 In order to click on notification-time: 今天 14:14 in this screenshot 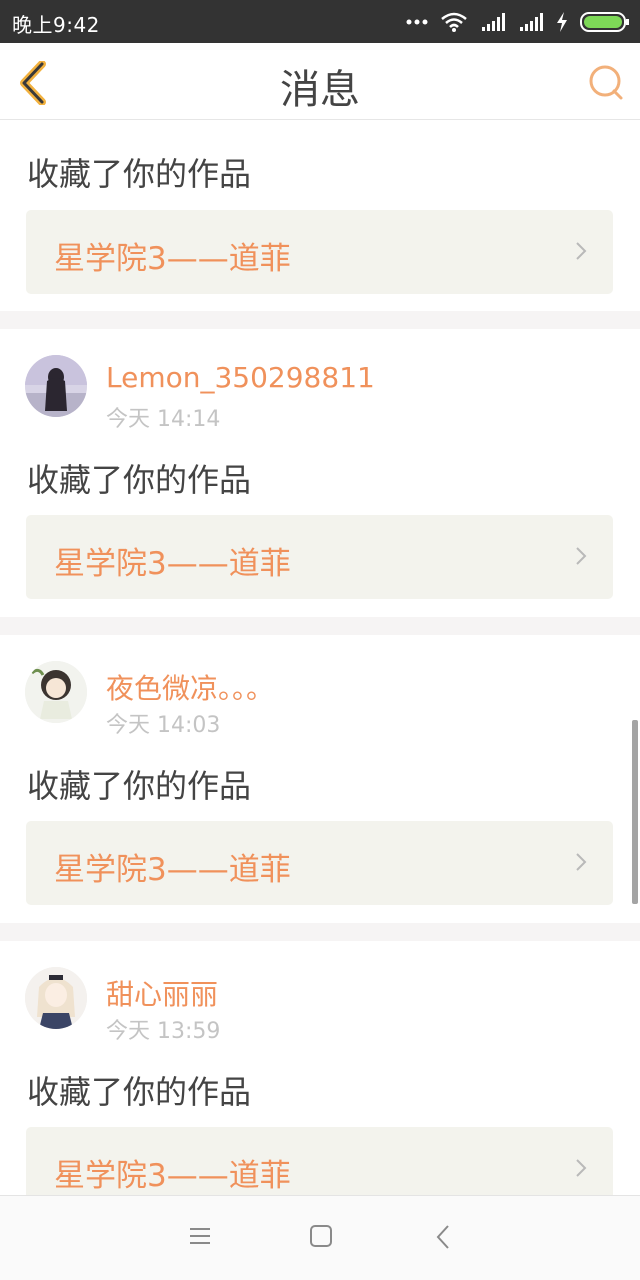, I will do `click(163, 419)`.